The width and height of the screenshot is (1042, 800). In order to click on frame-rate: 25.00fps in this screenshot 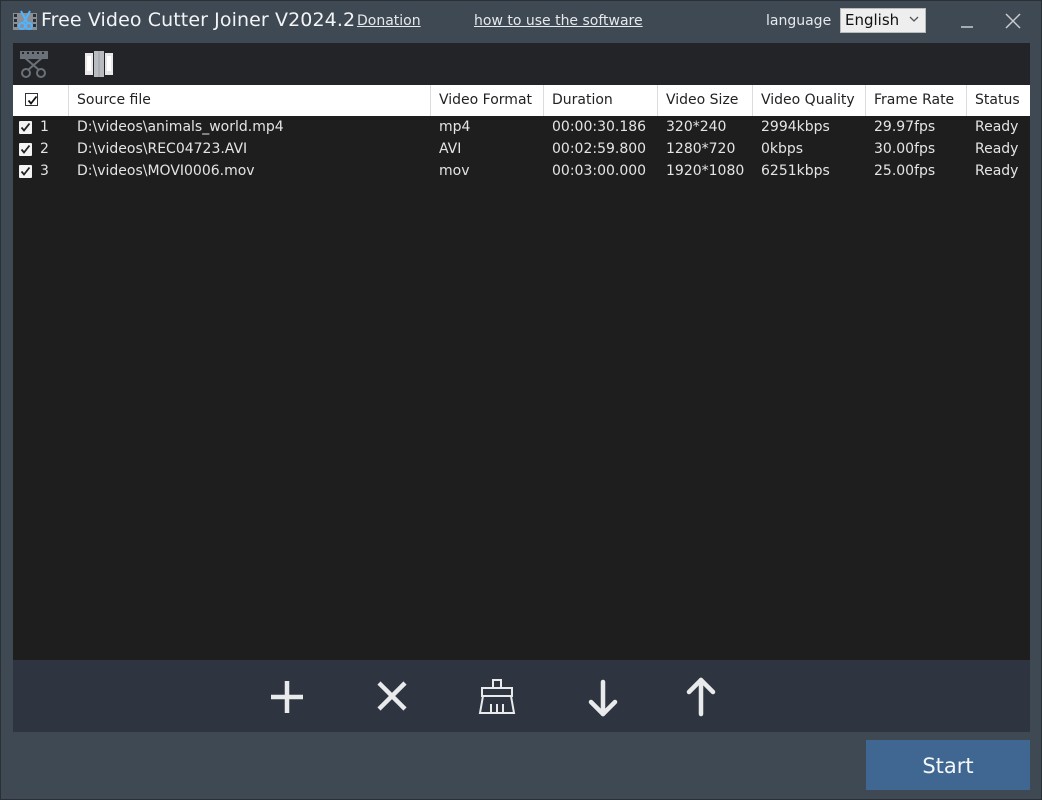, I will do `click(905, 171)`.